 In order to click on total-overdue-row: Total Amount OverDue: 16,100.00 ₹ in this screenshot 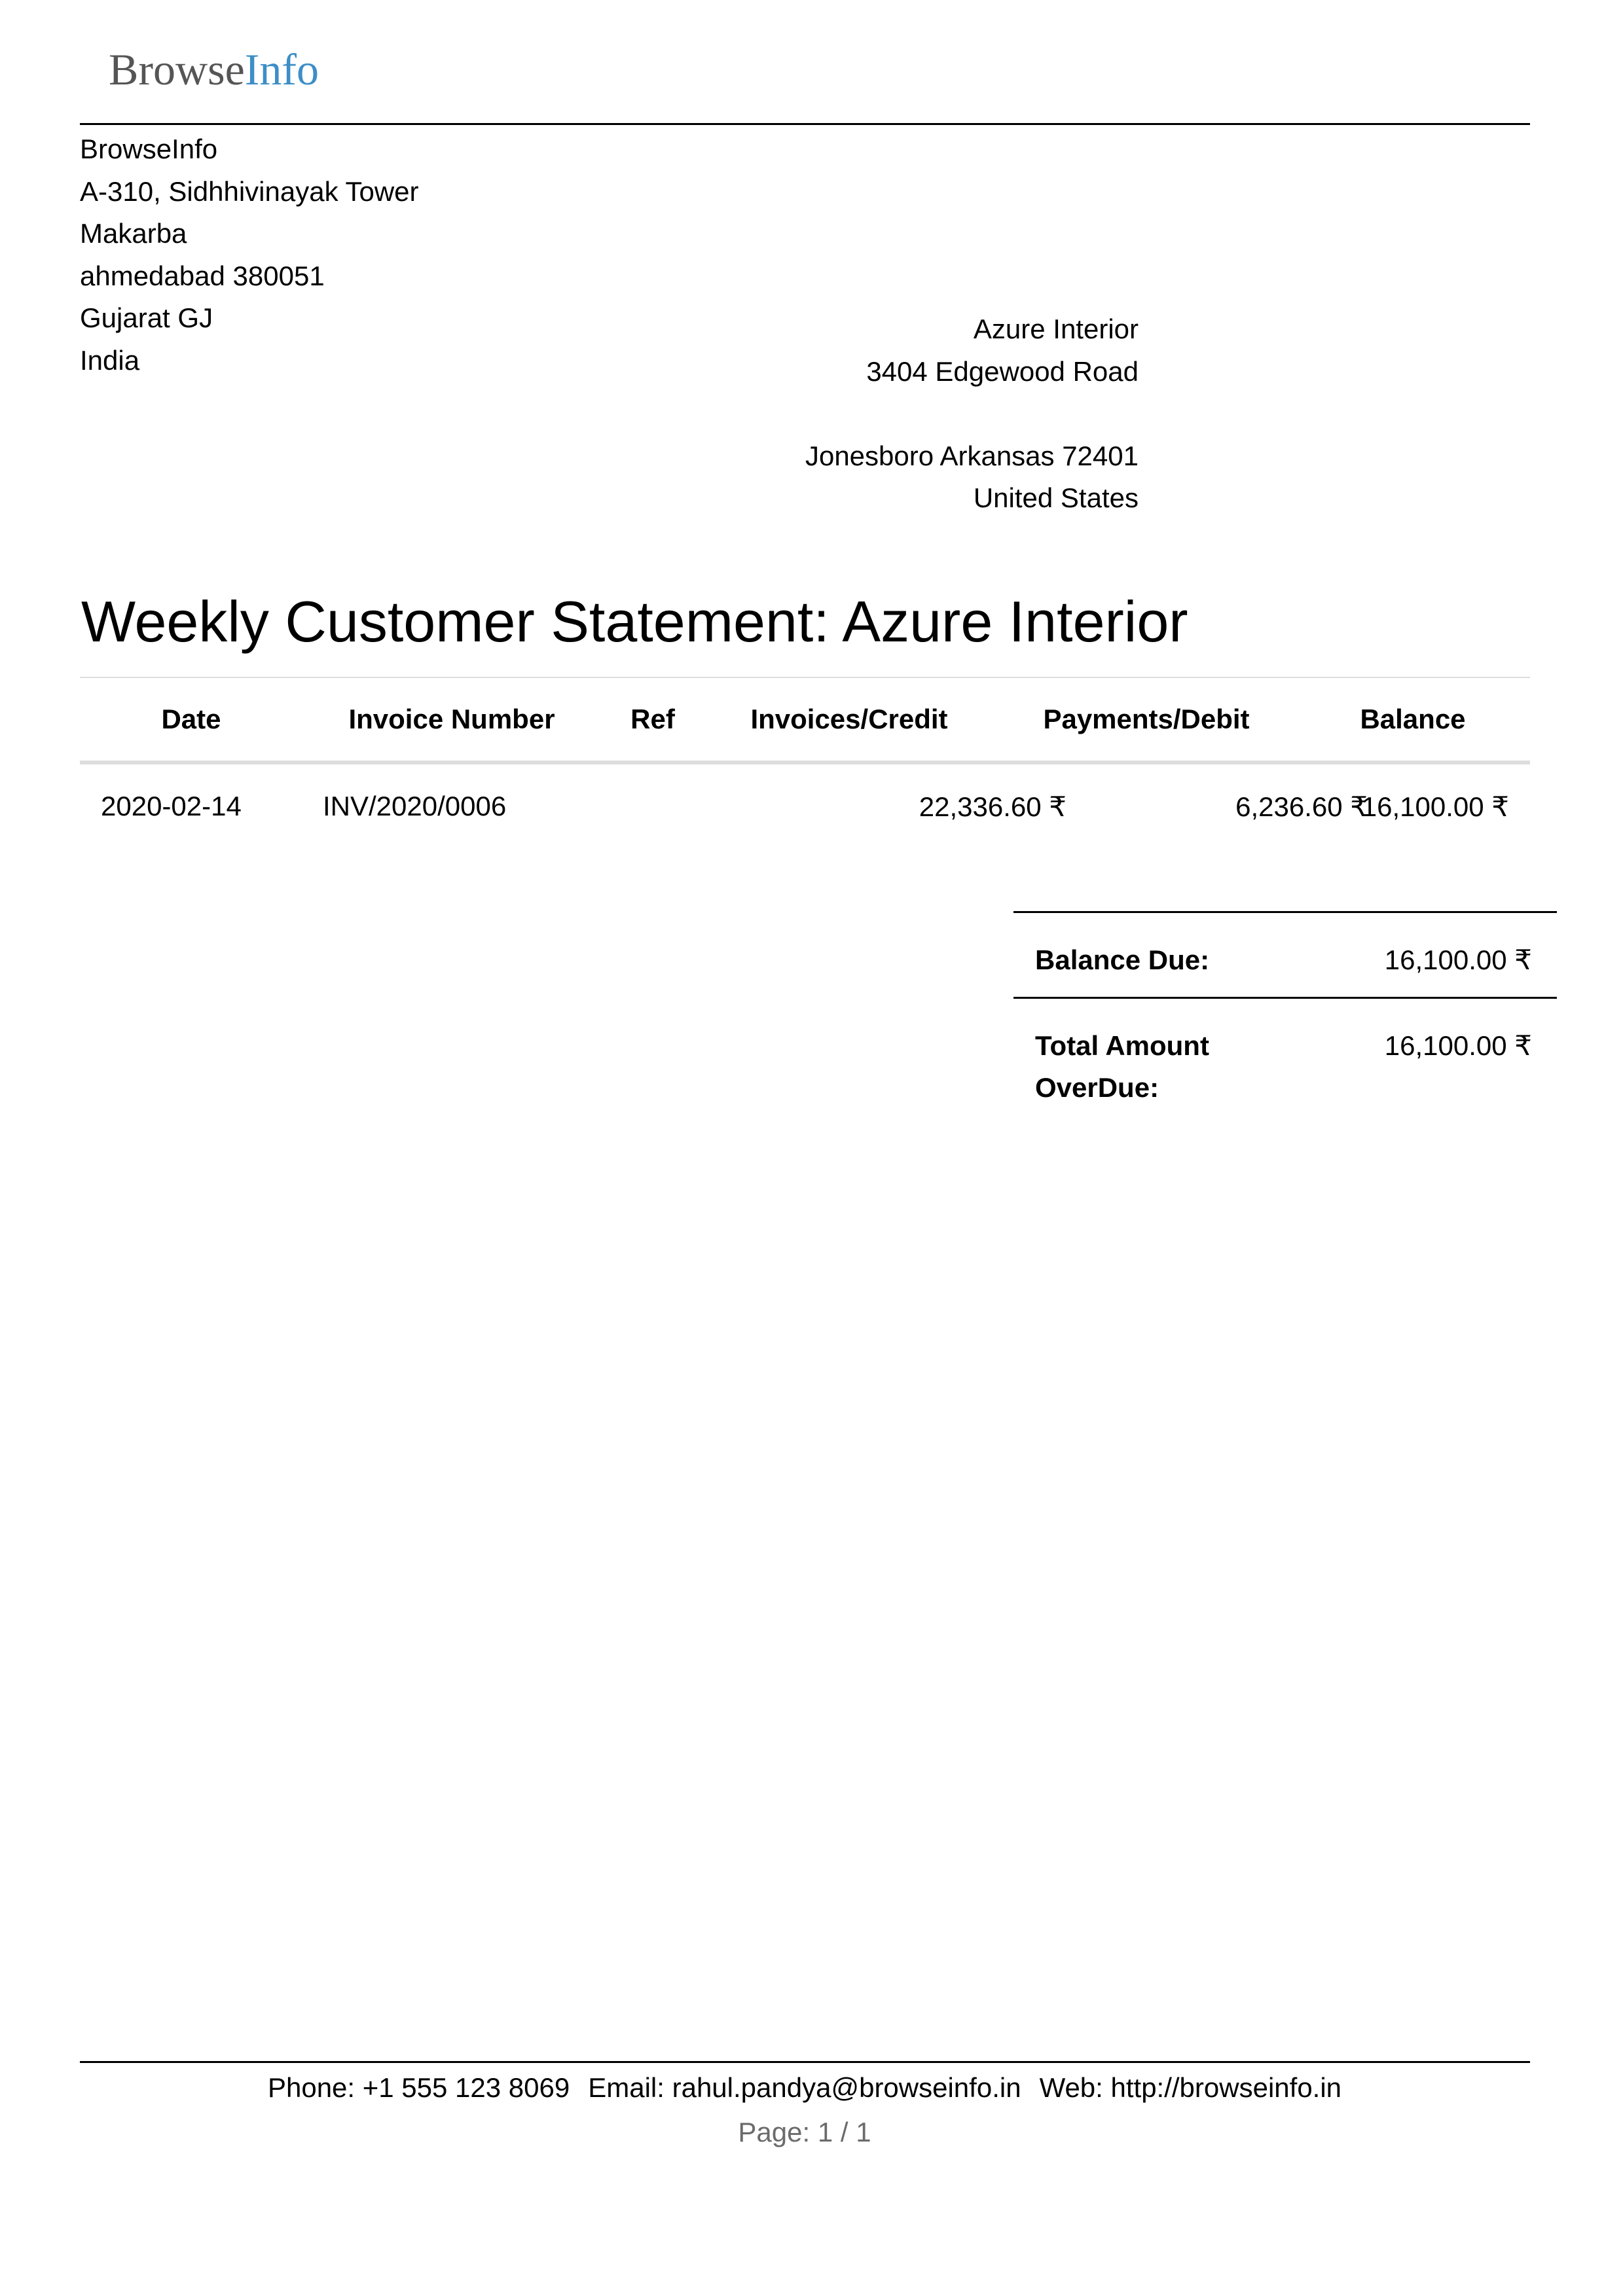, I will do `click(1285, 1051)`.